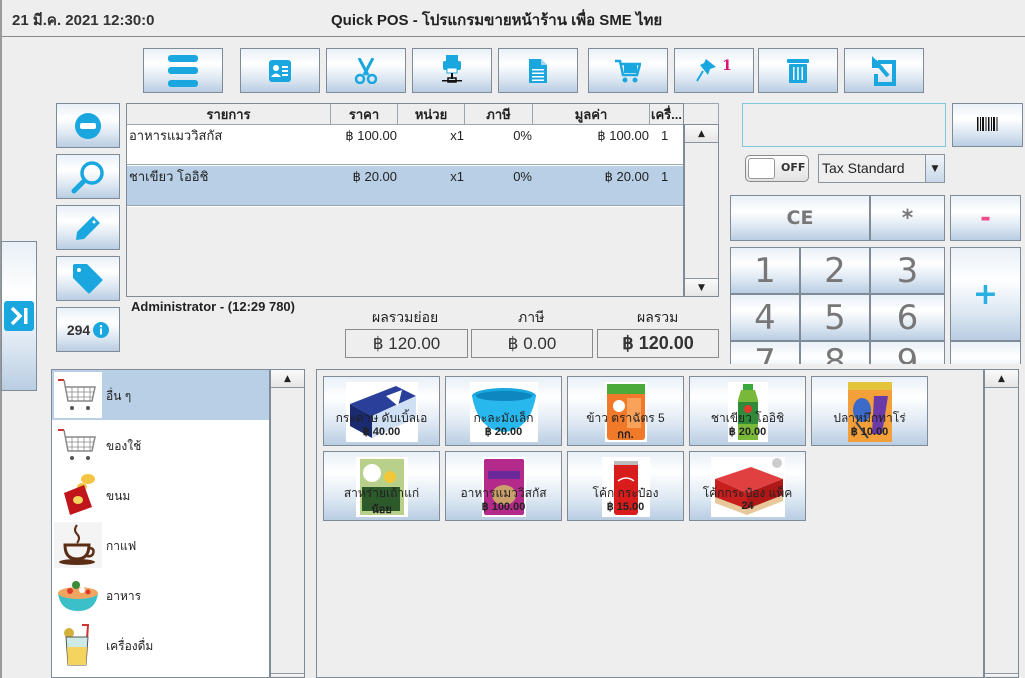  I want to click on table-row: อาหารแมววิสกัส ฿ 100.00 x1 0% ฿ 100.00 1, so click(405, 145).